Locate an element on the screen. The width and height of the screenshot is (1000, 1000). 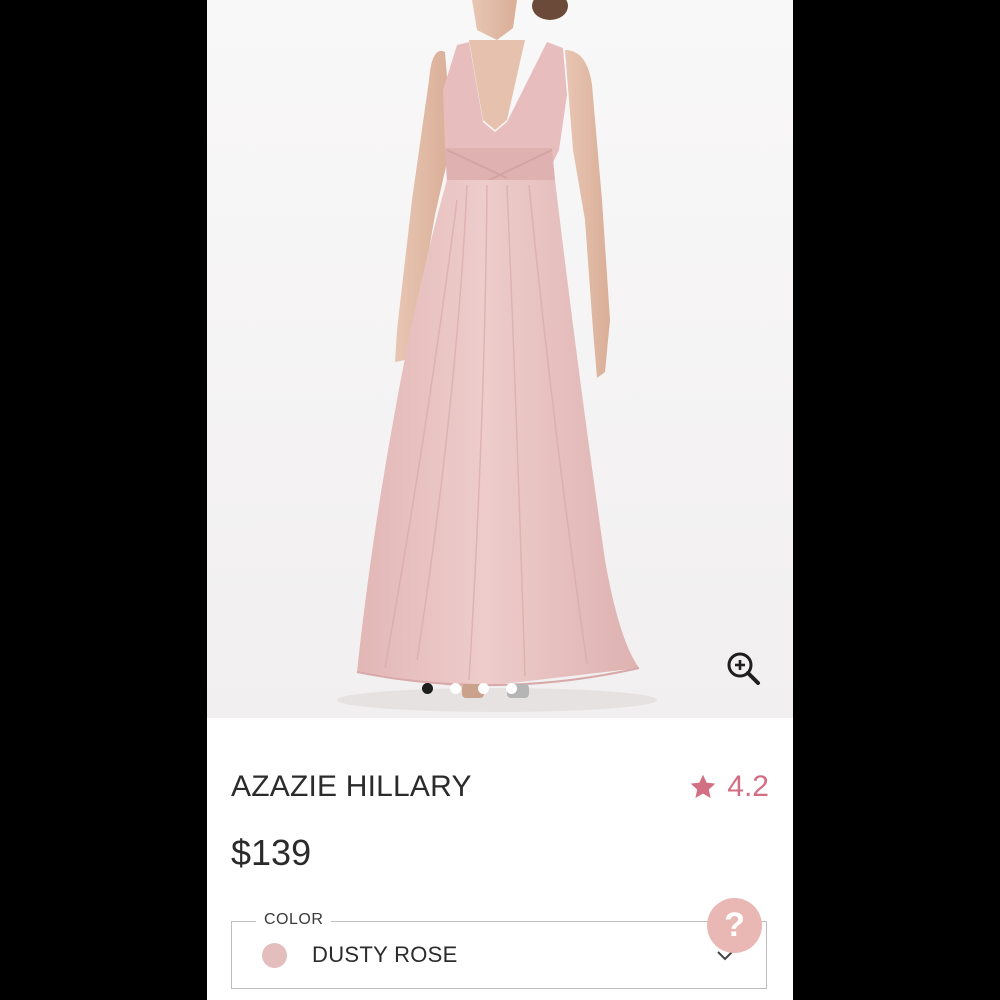
selected-color: DUSTY ROSE is located at coordinates (385, 954).